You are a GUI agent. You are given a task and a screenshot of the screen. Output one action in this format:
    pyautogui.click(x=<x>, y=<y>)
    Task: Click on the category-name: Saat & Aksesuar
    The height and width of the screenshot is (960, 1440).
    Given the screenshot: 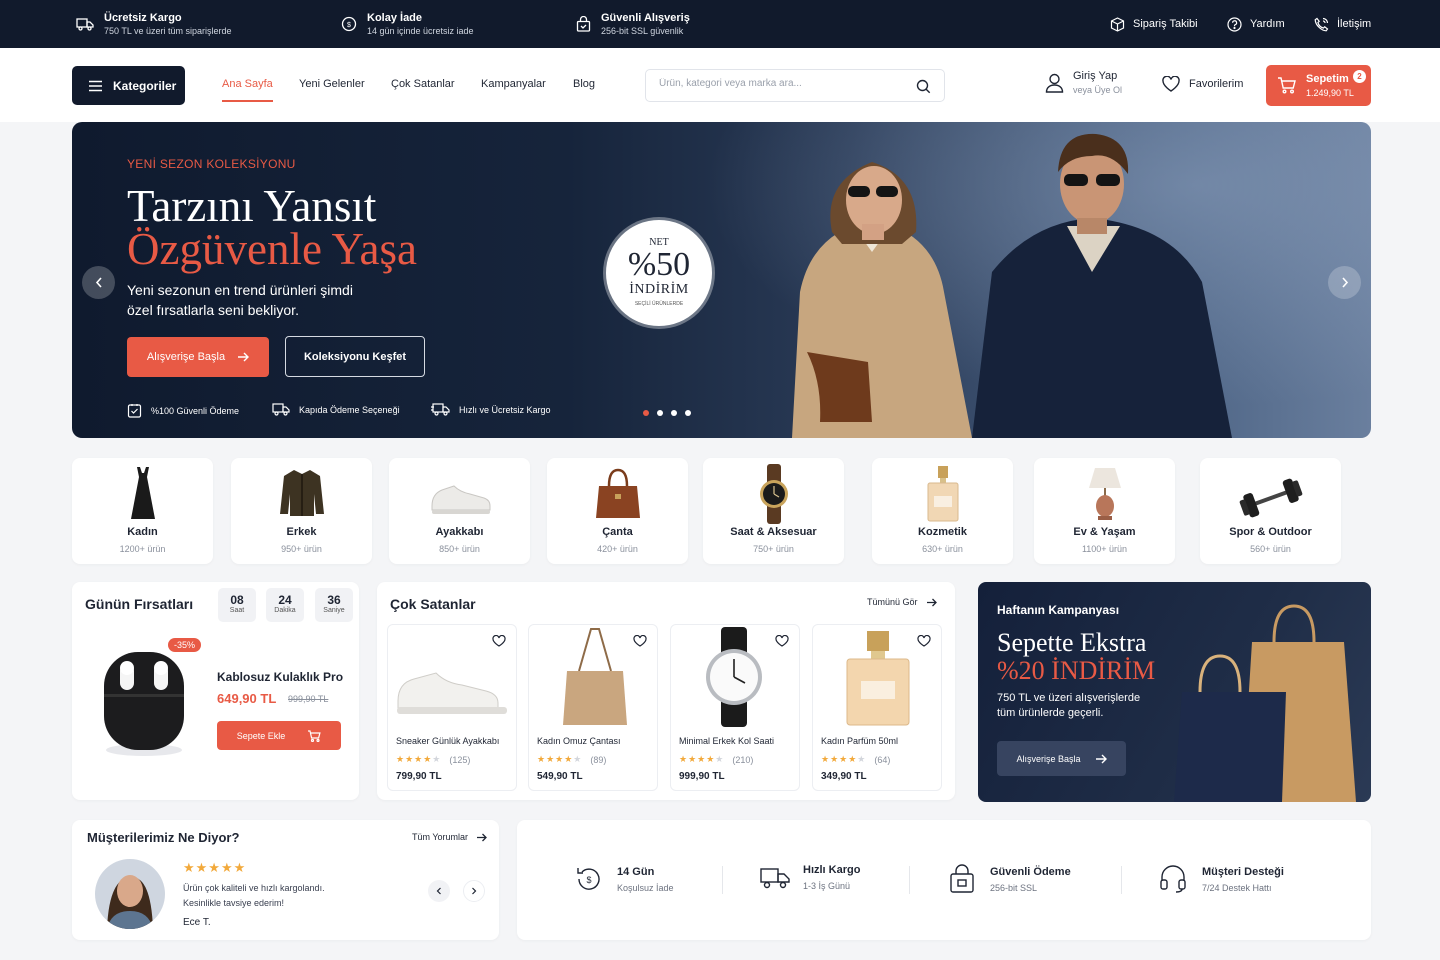 What is the action you would take?
    pyautogui.click(x=773, y=532)
    